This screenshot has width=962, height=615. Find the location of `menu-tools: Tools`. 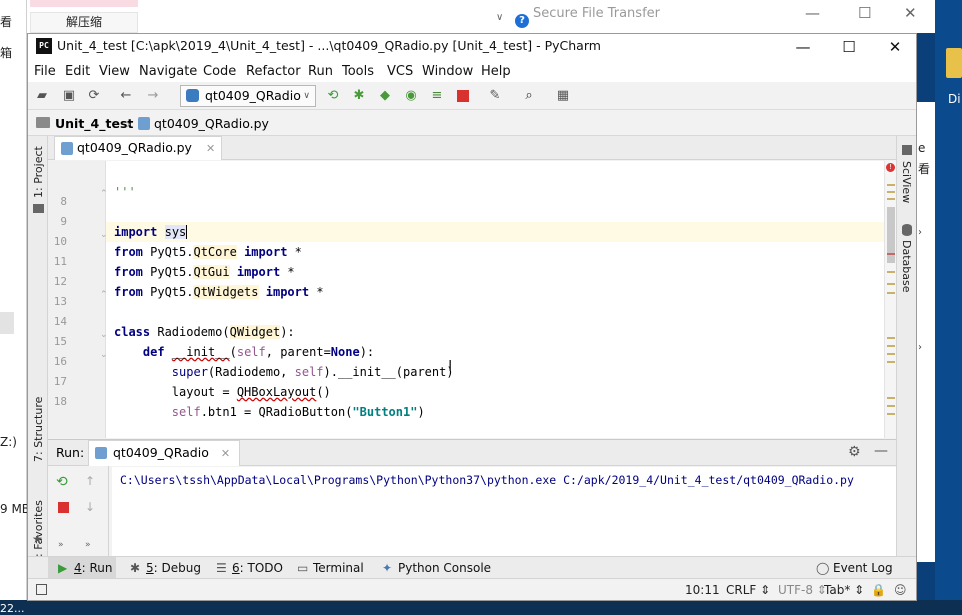

menu-tools: Tools is located at coordinates (358, 71).